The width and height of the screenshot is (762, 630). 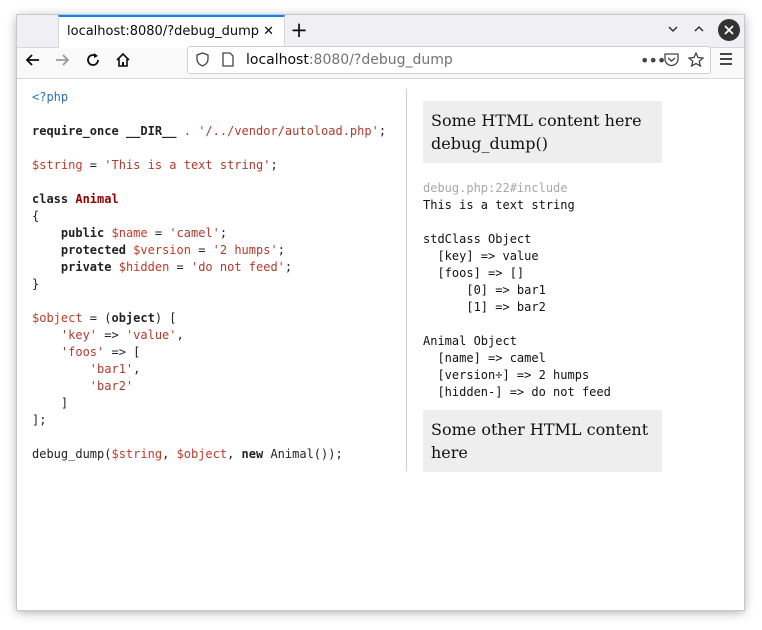 What do you see at coordinates (62, 63) in the screenshot?
I see `forward-arrow-icon` at bounding box center [62, 63].